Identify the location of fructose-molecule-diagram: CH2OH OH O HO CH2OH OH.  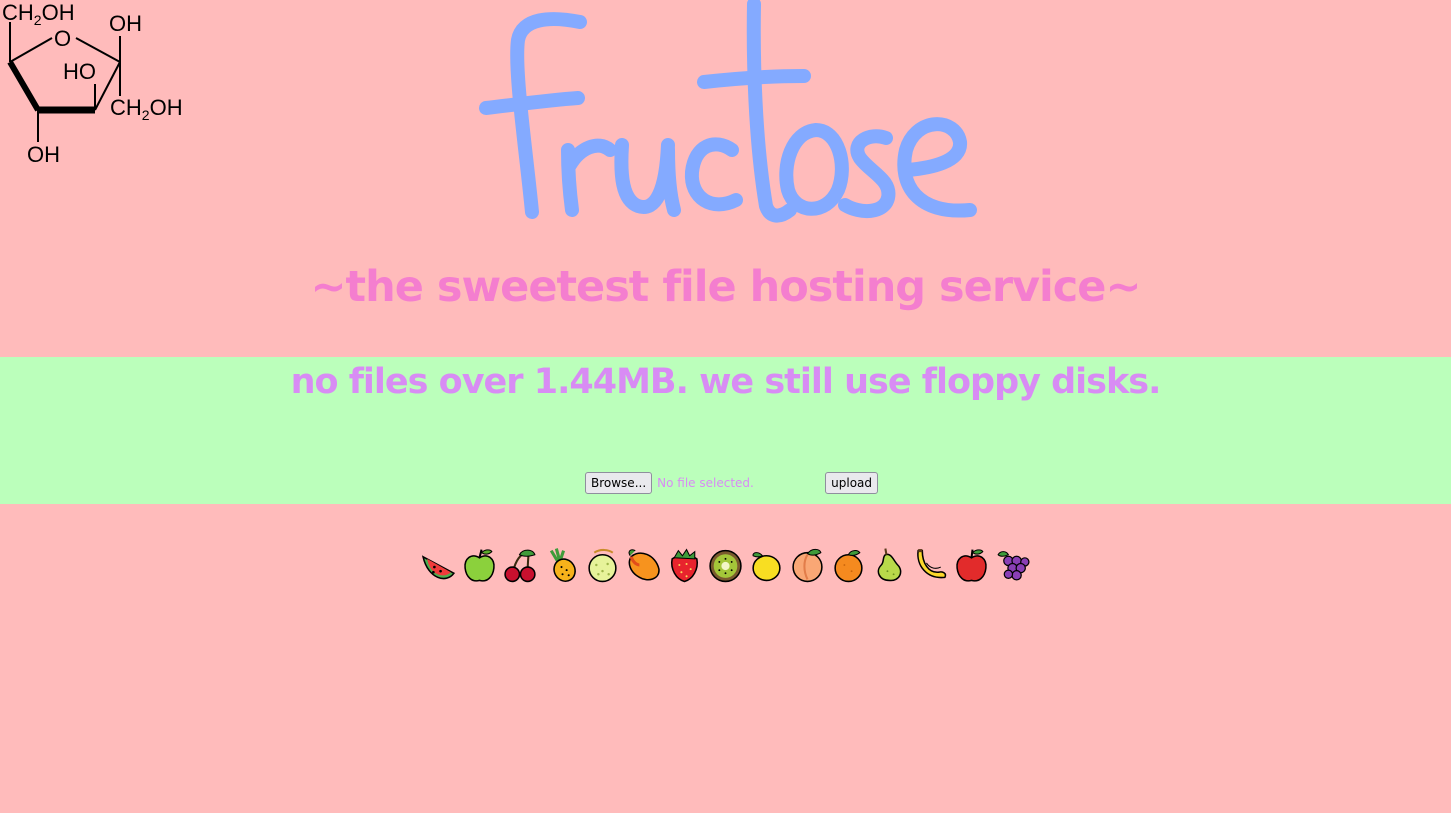
(92, 83).